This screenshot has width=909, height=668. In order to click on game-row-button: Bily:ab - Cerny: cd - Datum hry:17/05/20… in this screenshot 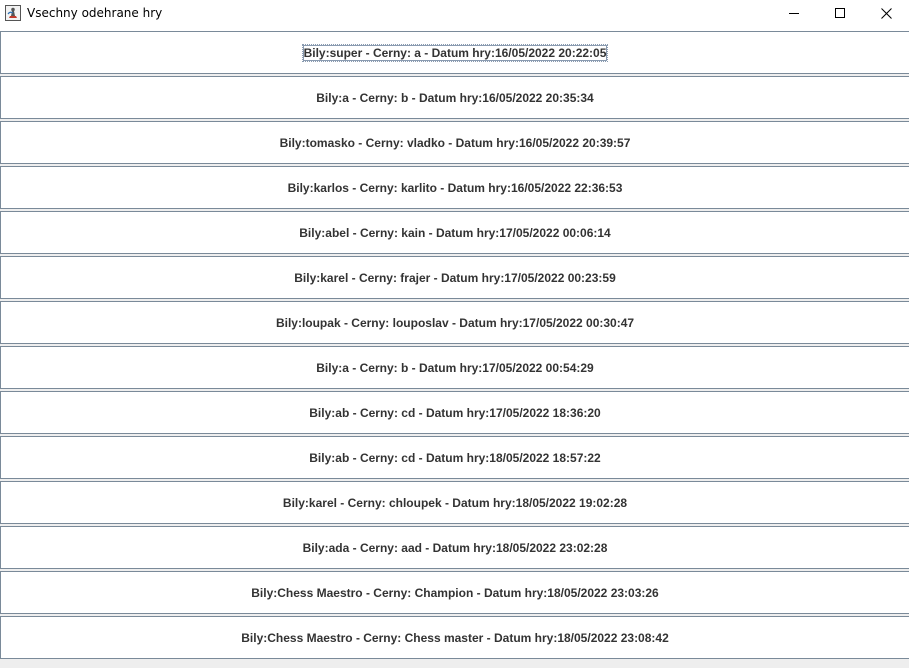, I will do `click(454, 412)`.